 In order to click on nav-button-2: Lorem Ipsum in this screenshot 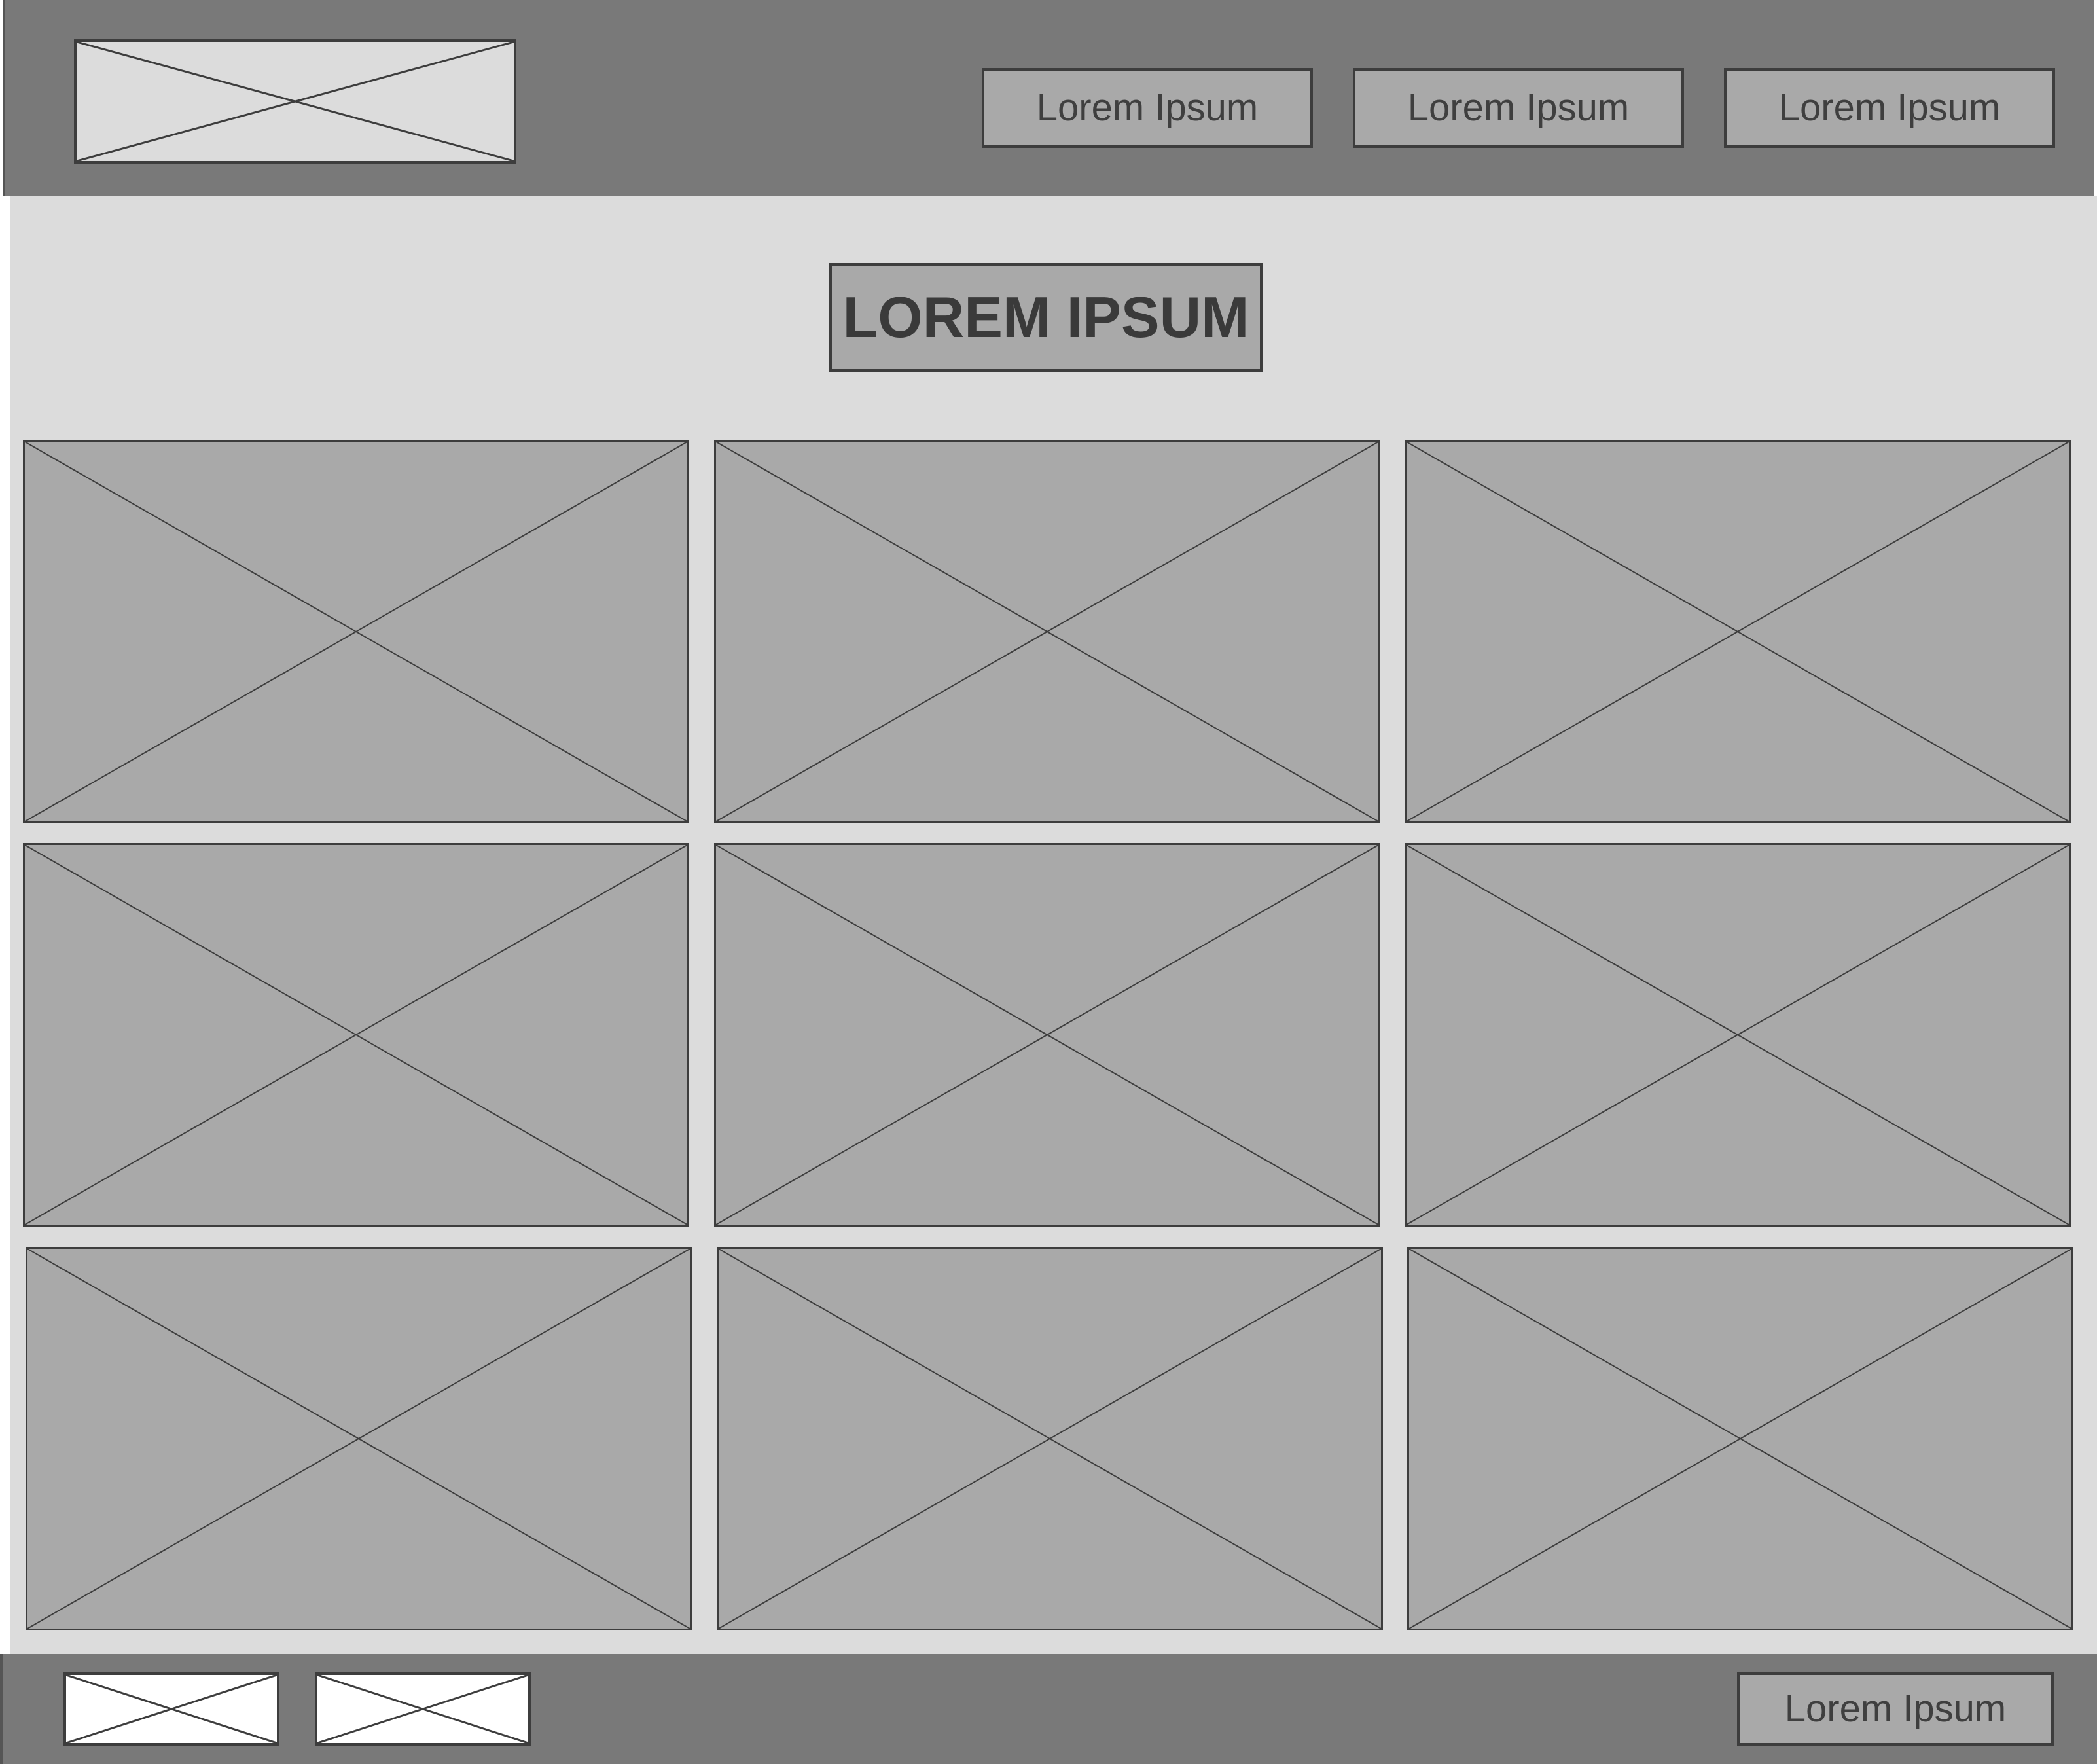, I will do `click(1518, 108)`.